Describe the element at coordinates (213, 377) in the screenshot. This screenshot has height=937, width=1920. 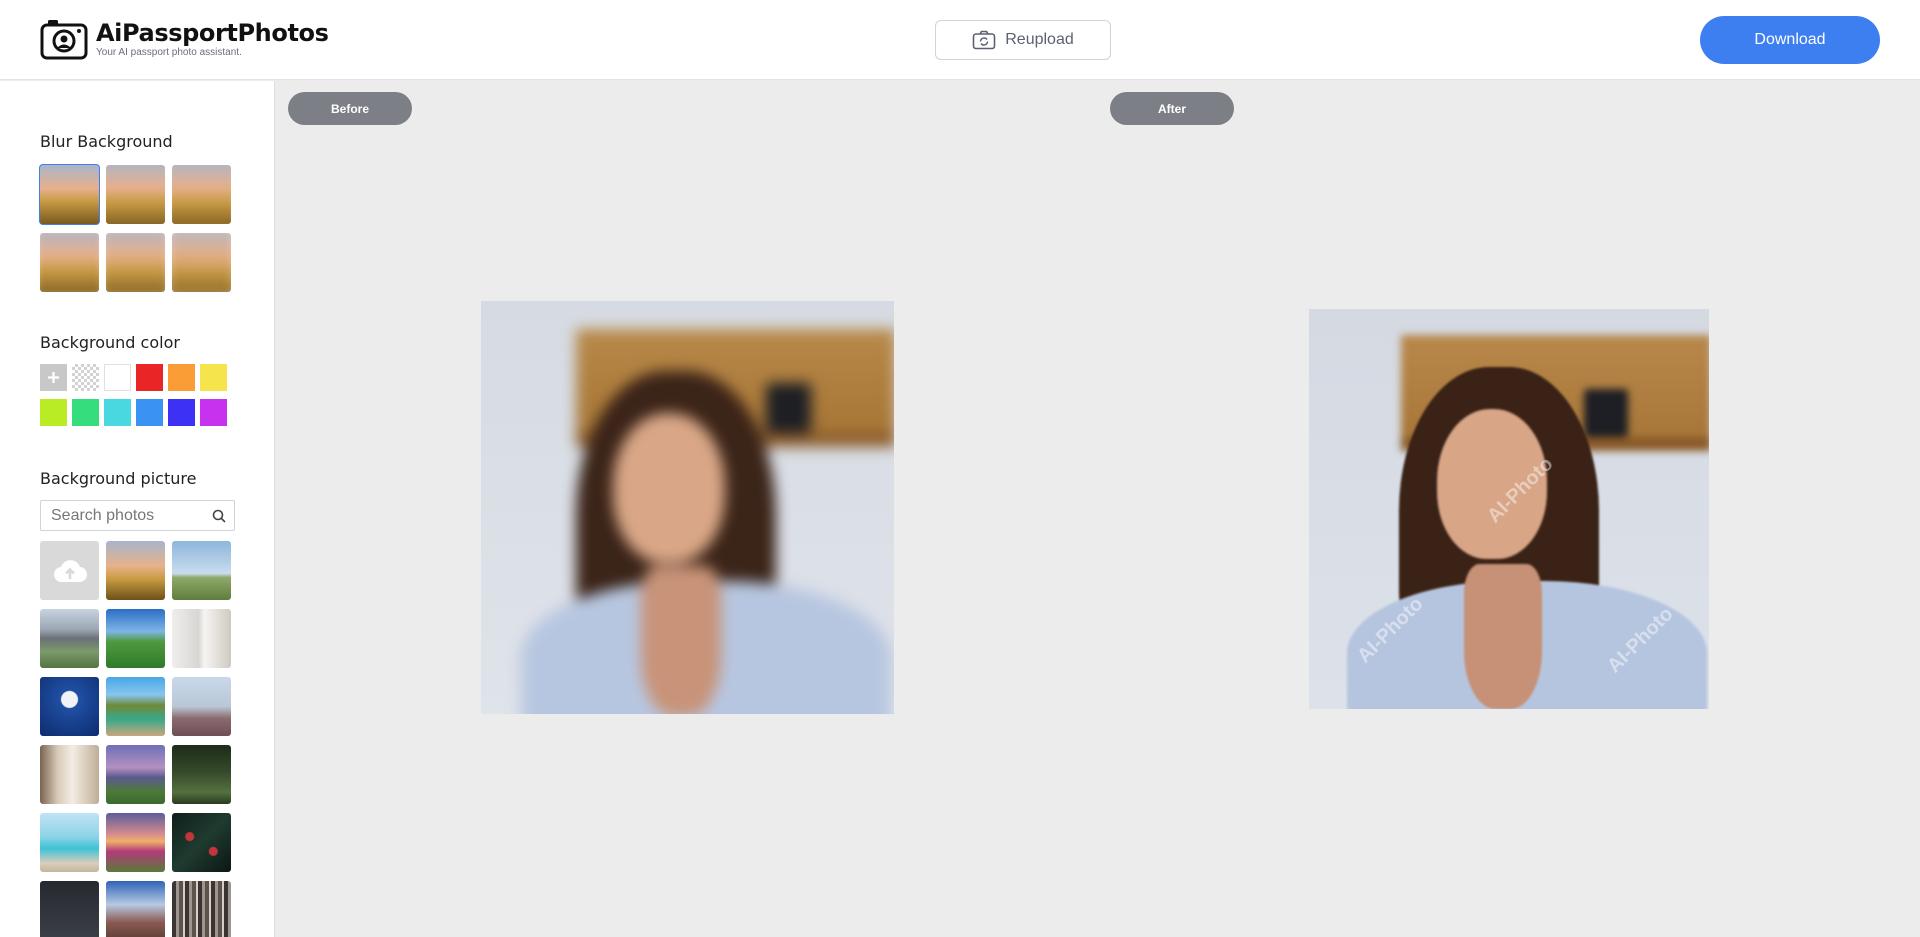
I see `color-swatch-yellow` at that location.